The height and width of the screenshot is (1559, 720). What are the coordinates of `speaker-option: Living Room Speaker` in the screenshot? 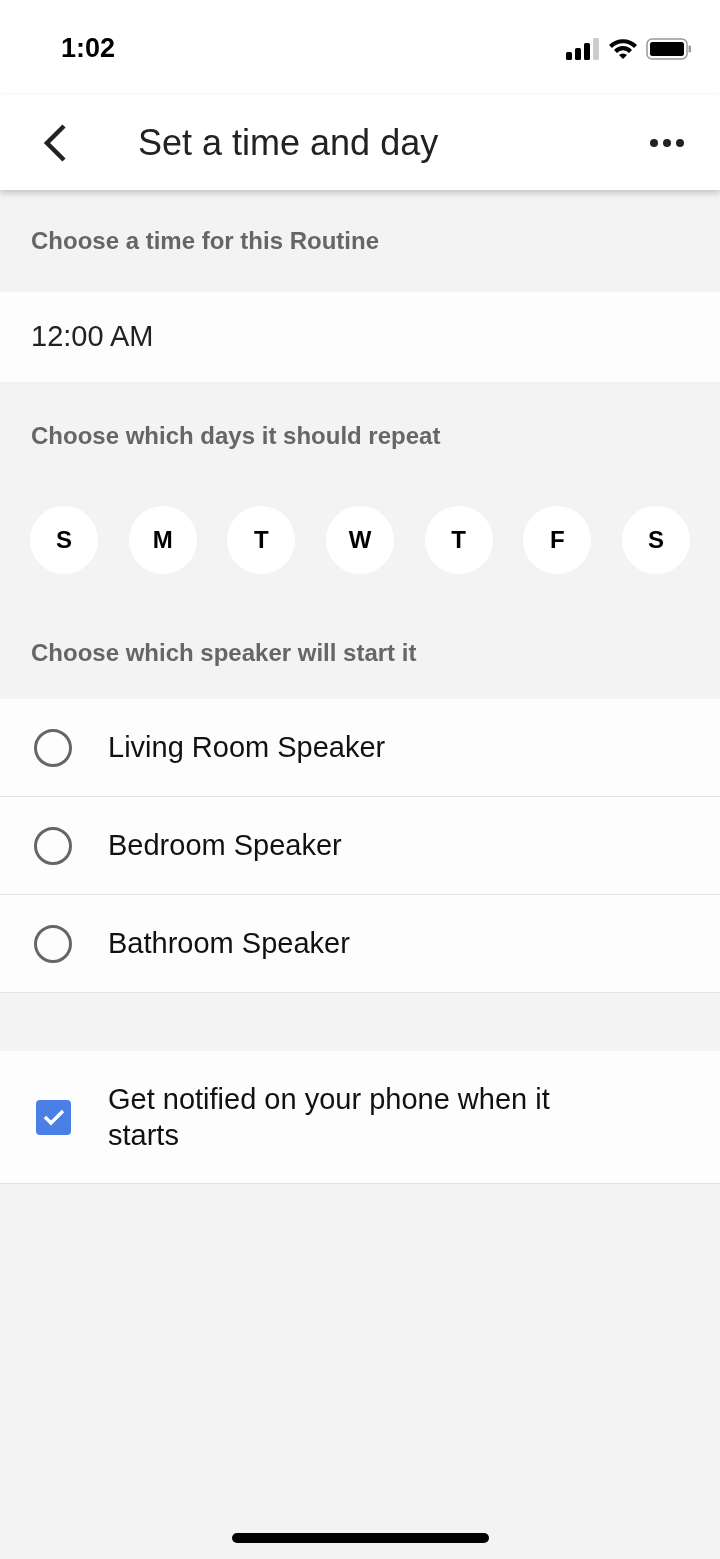 It's located at (360, 748).